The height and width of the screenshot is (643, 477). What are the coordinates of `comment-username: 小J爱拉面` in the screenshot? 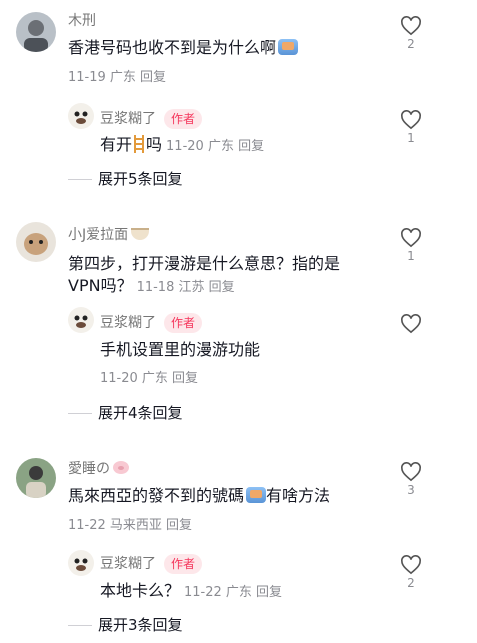 It's located at (109, 234).